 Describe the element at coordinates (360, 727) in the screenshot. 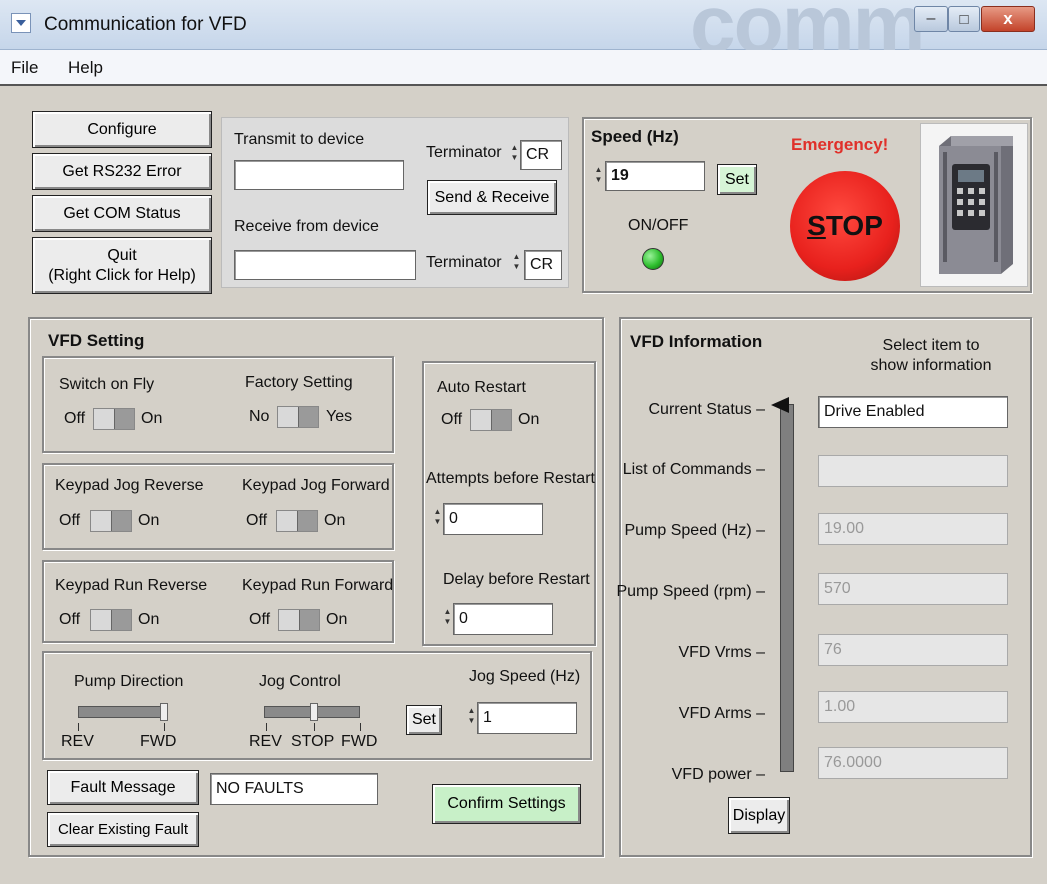

I see `jog-control-tick-fwd` at that location.